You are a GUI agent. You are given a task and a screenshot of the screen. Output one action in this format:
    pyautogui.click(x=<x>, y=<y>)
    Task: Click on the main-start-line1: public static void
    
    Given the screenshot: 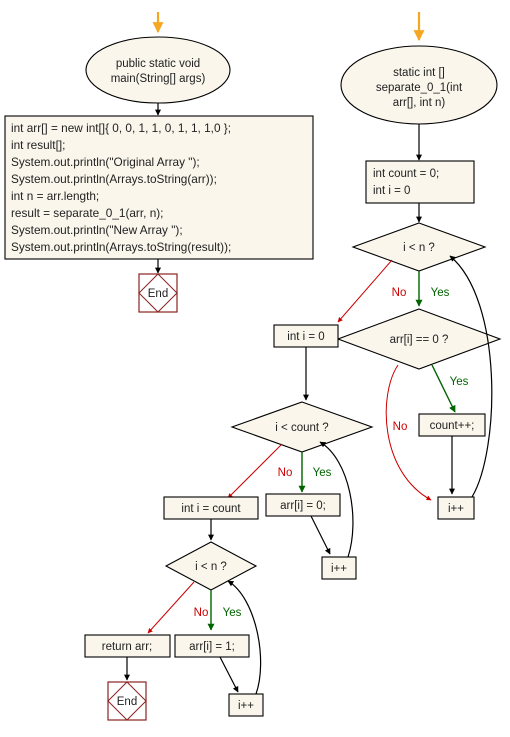 What is the action you would take?
    pyautogui.click(x=158, y=64)
    